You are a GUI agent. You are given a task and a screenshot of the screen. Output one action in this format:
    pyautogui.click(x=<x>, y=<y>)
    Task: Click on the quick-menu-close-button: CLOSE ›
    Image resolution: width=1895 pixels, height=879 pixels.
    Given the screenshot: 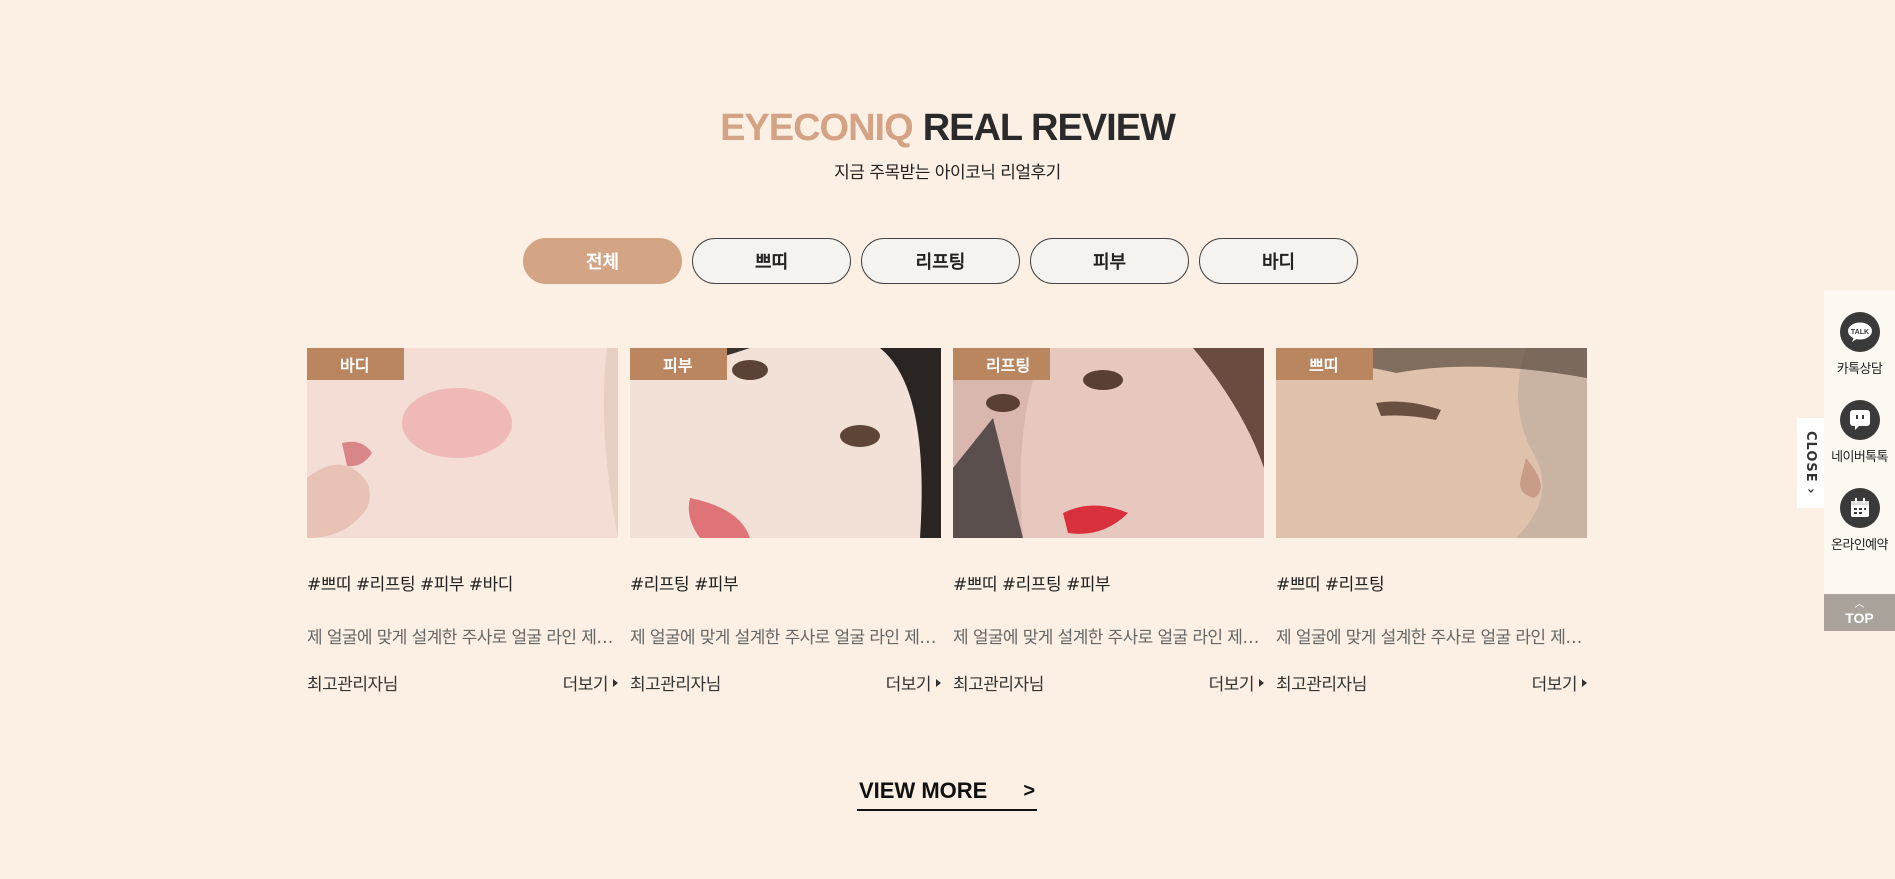 What is the action you would take?
    pyautogui.click(x=1810, y=463)
    